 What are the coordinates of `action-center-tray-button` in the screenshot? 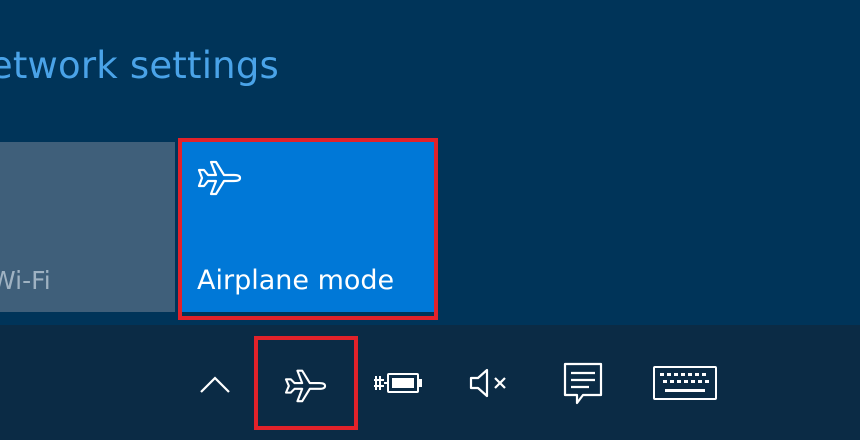 It's located at (583, 383).